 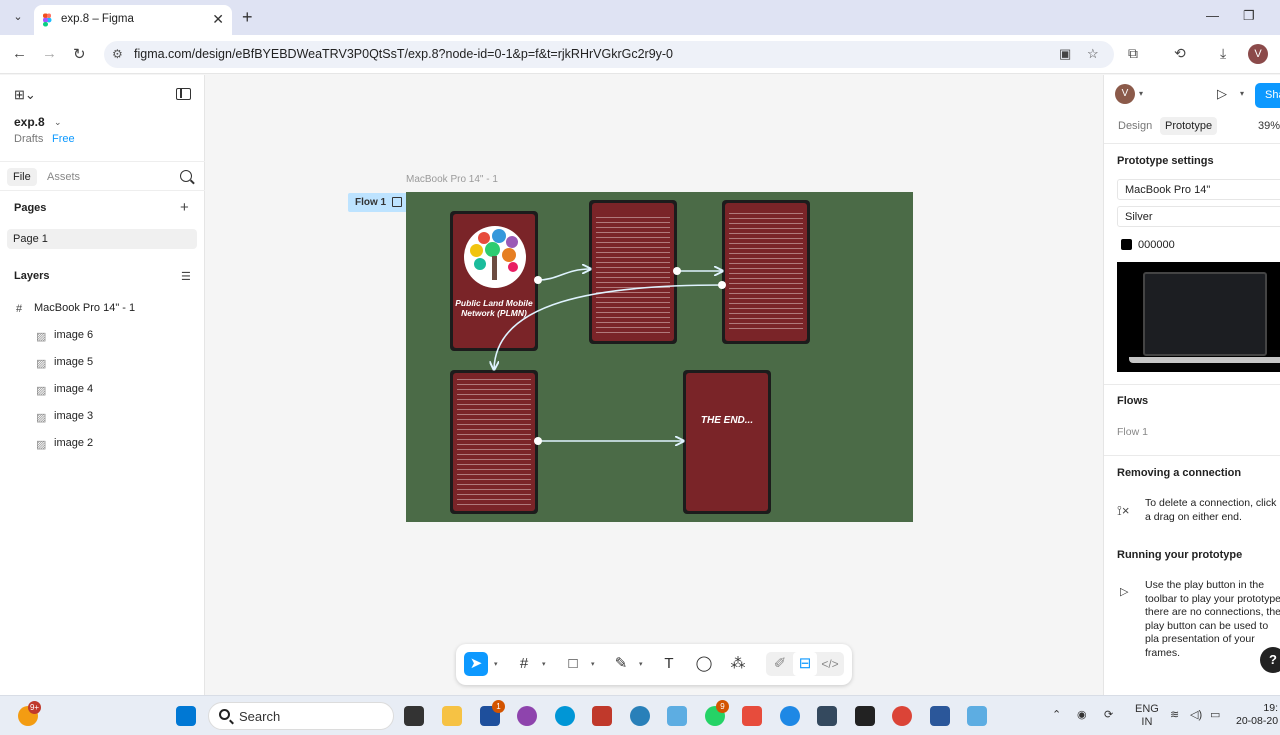 I want to click on page-item: Page 1, so click(x=102, y=239).